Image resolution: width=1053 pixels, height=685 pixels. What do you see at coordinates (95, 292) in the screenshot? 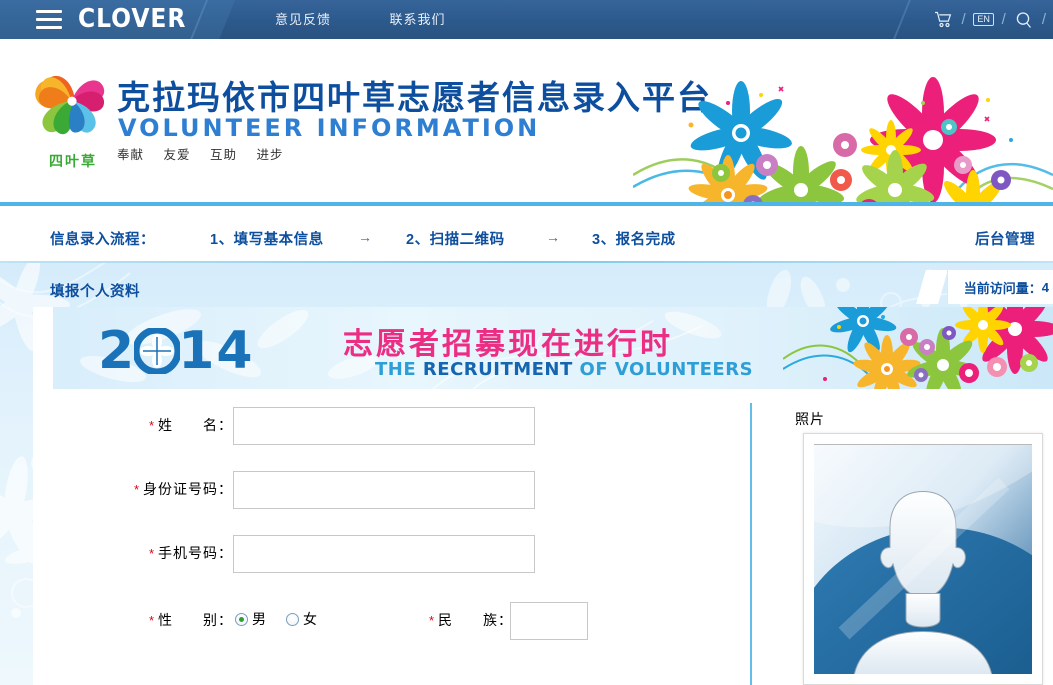
I see `section-title: 填报个人资料` at bounding box center [95, 292].